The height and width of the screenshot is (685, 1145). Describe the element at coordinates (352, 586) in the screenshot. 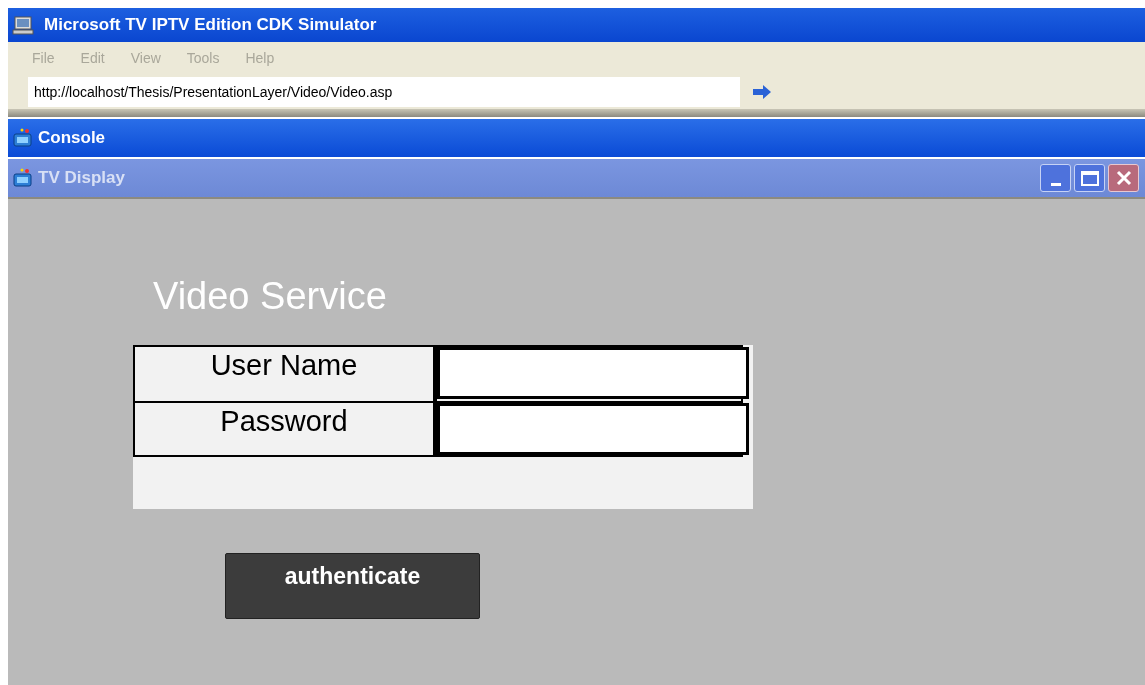

I see `authenticate-button: authenticate` at that location.